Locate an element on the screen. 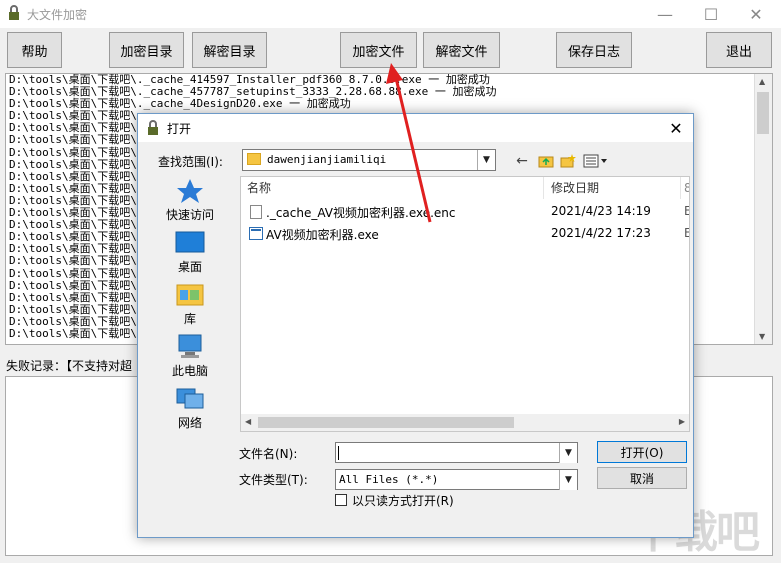  hscroll-thumb is located at coordinates (386, 422).